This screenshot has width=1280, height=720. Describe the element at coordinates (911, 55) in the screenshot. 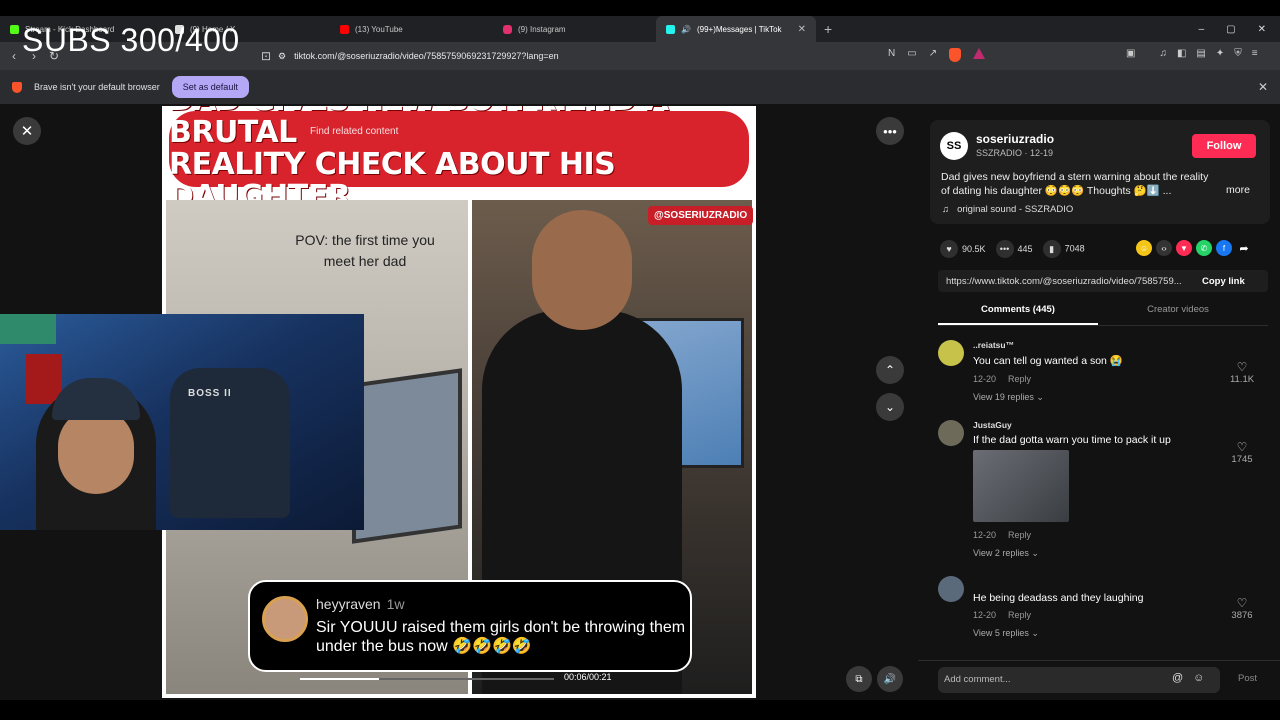

I see `cast-icon: ▭` at that location.